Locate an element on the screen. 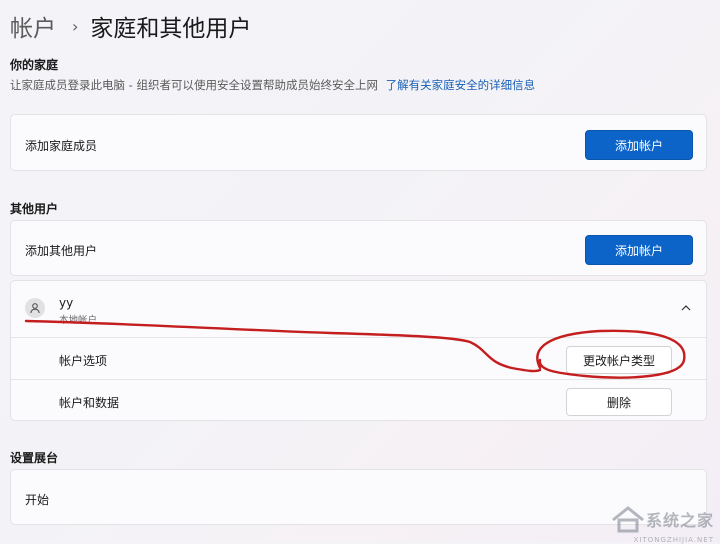  family-safety-learn-more-link: 了解有关家庭安全的详细信息 is located at coordinates (461, 85).